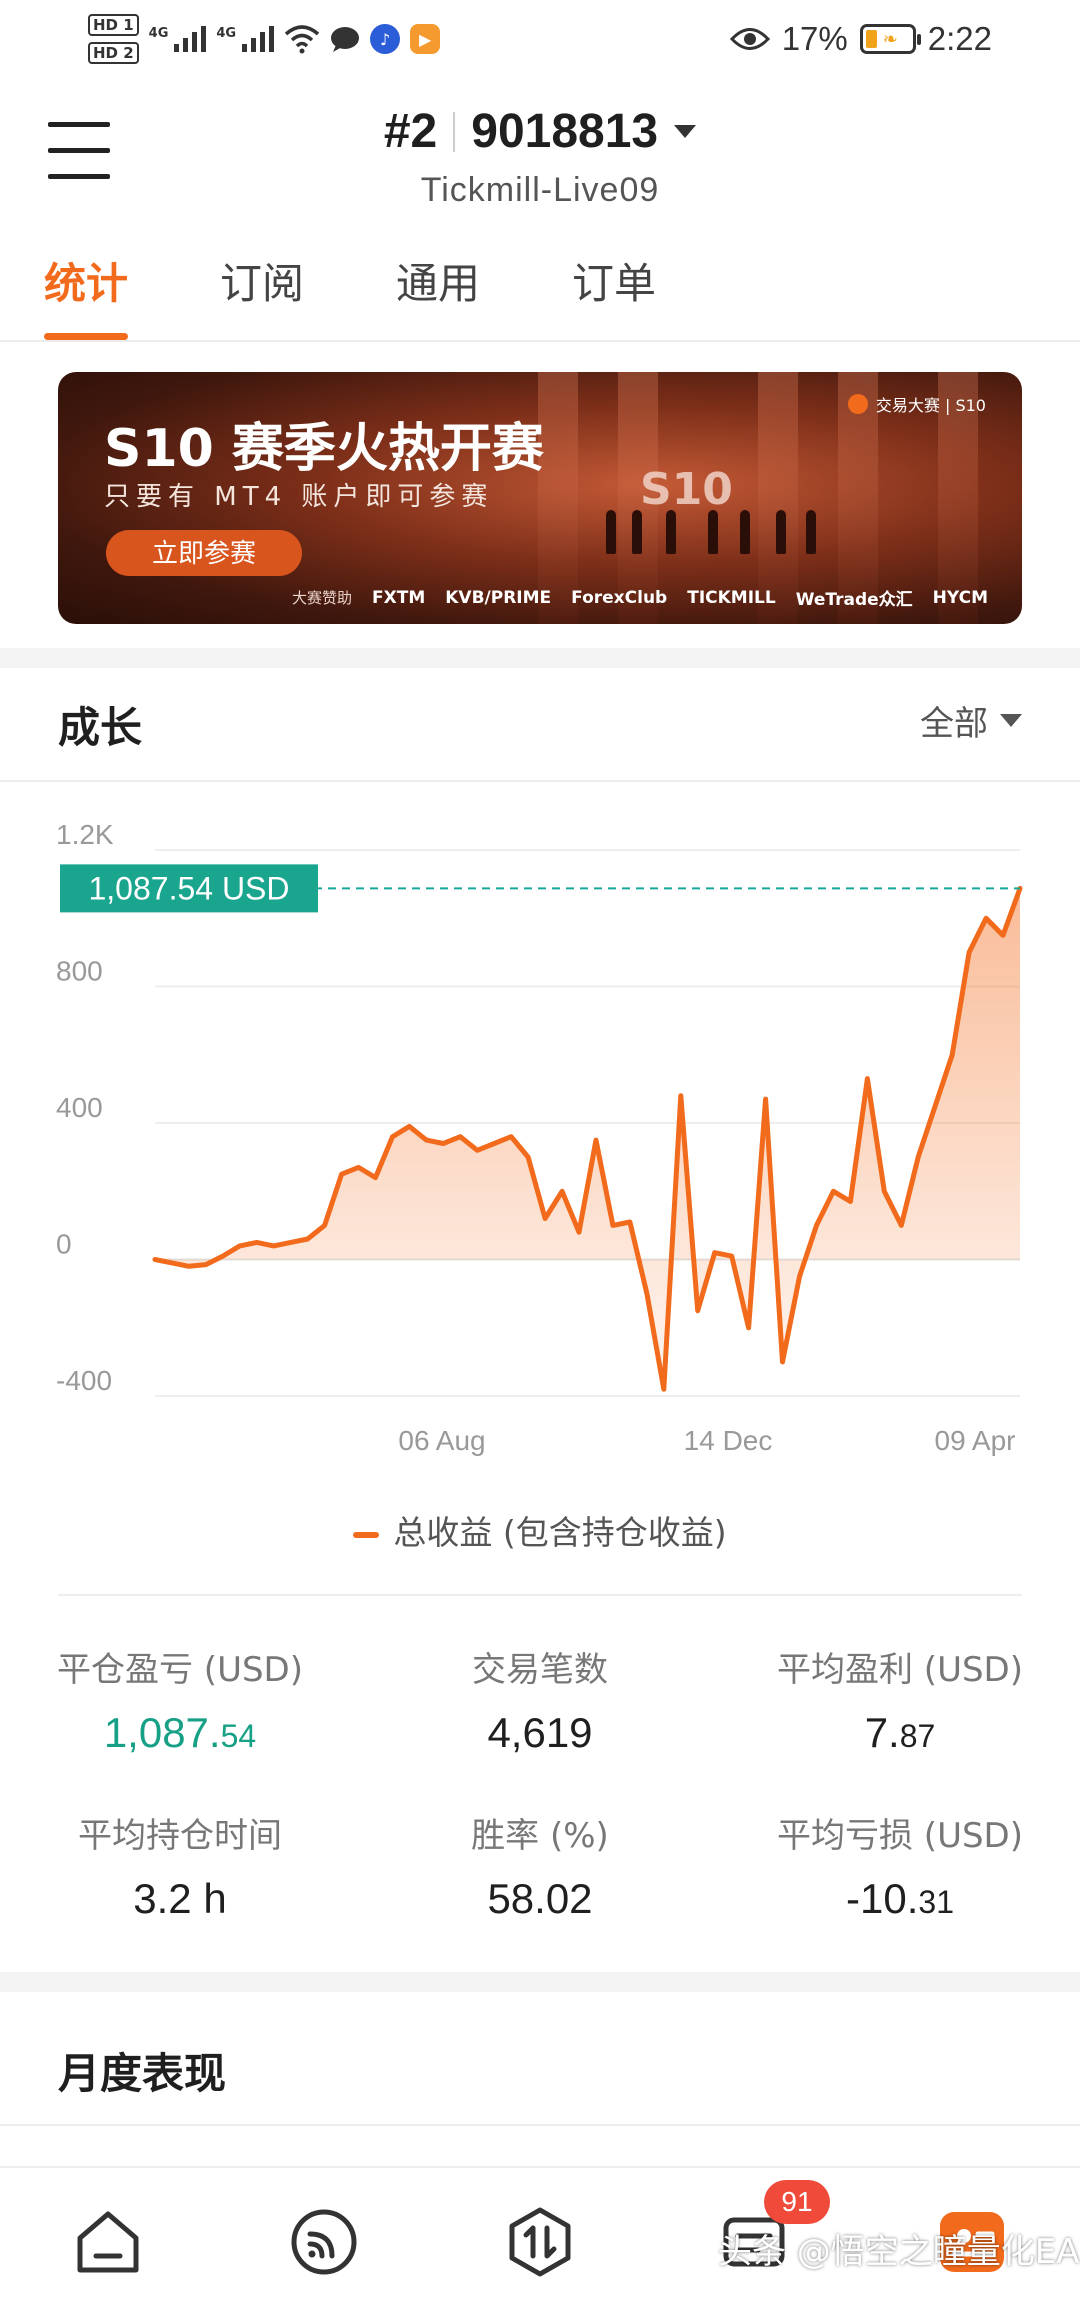 The width and height of the screenshot is (1080, 2312). I want to click on growth-title: 成长, so click(100, 727).